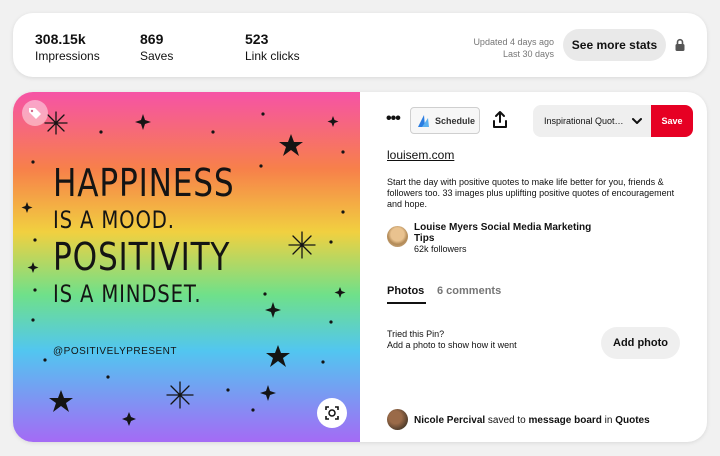  What do you see at coordinates (272, 47) in the screenshot?
I see `link-clicks-stat: 523 Link clicks` at bounding box center [272, 47].